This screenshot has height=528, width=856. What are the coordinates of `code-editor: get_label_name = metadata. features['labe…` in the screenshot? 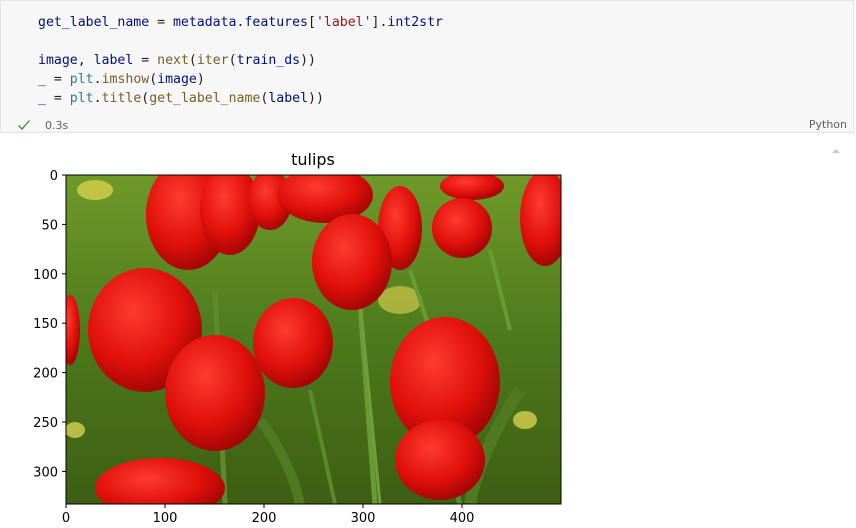 It's located at (240, 60).